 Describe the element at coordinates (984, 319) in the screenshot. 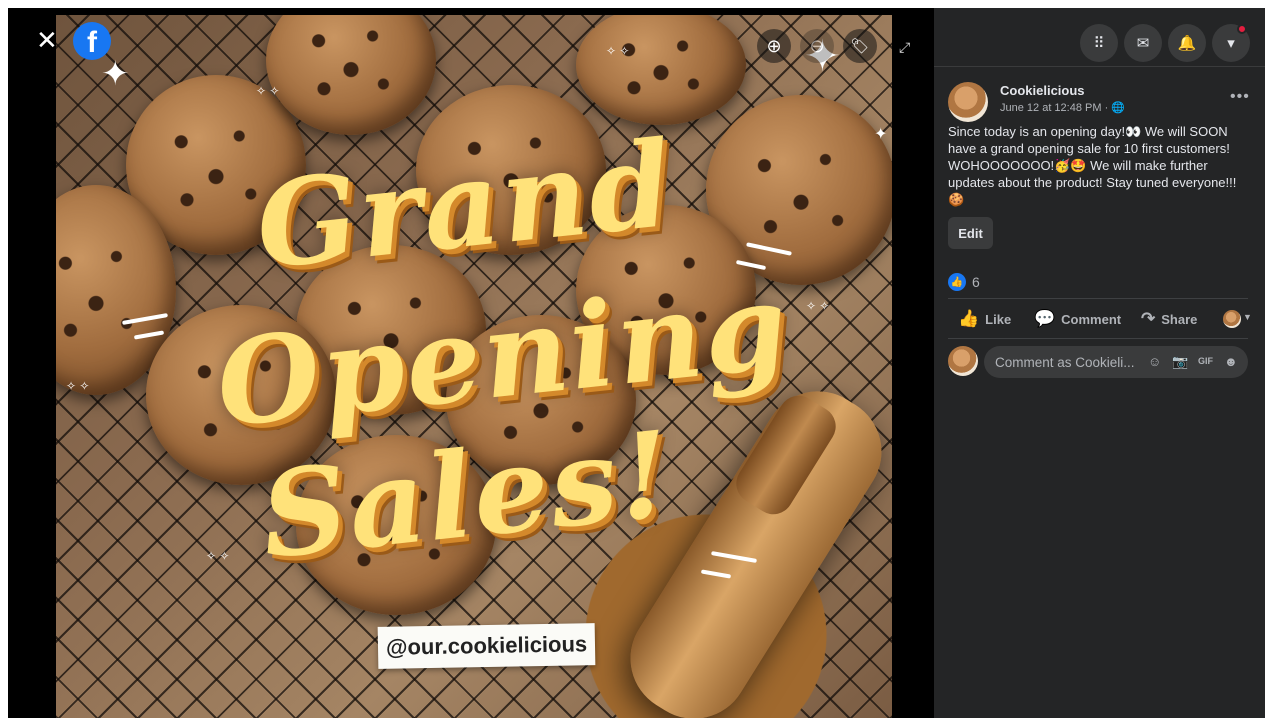

I see `like-button: 👍 Like` at that location.